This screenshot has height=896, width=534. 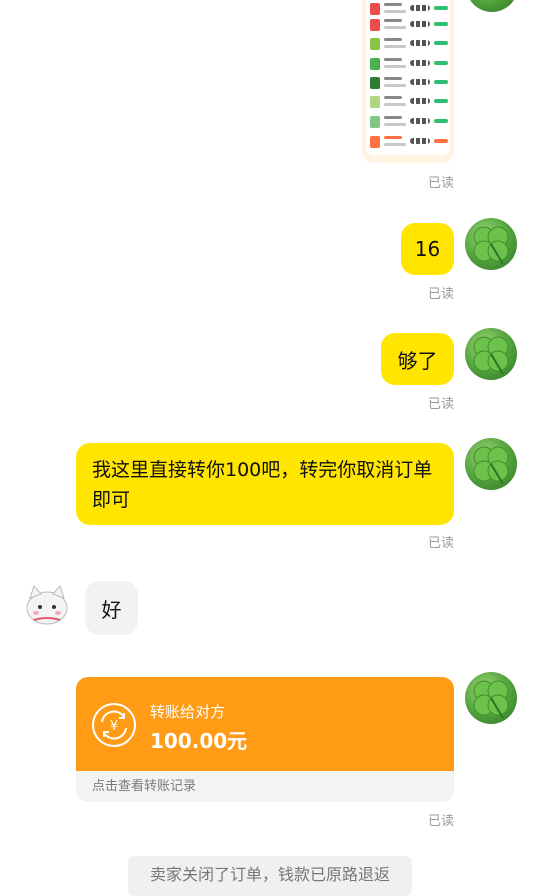 What do you see at coordinates (417, 359) in the screenshot?
I see `message-bubble-self: 够了` at bounding box center [417, 359].